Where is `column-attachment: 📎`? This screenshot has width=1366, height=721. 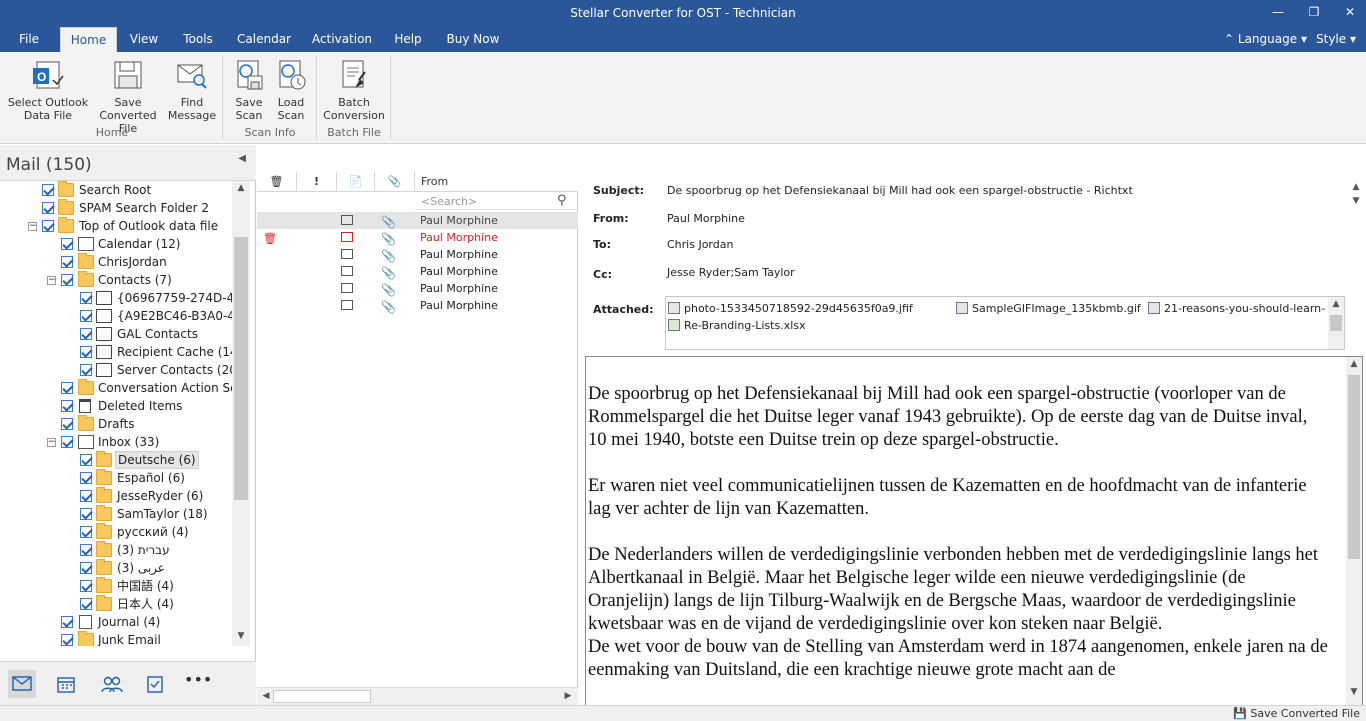
column-attachment: 📎 is located at coordinates (395, 182).